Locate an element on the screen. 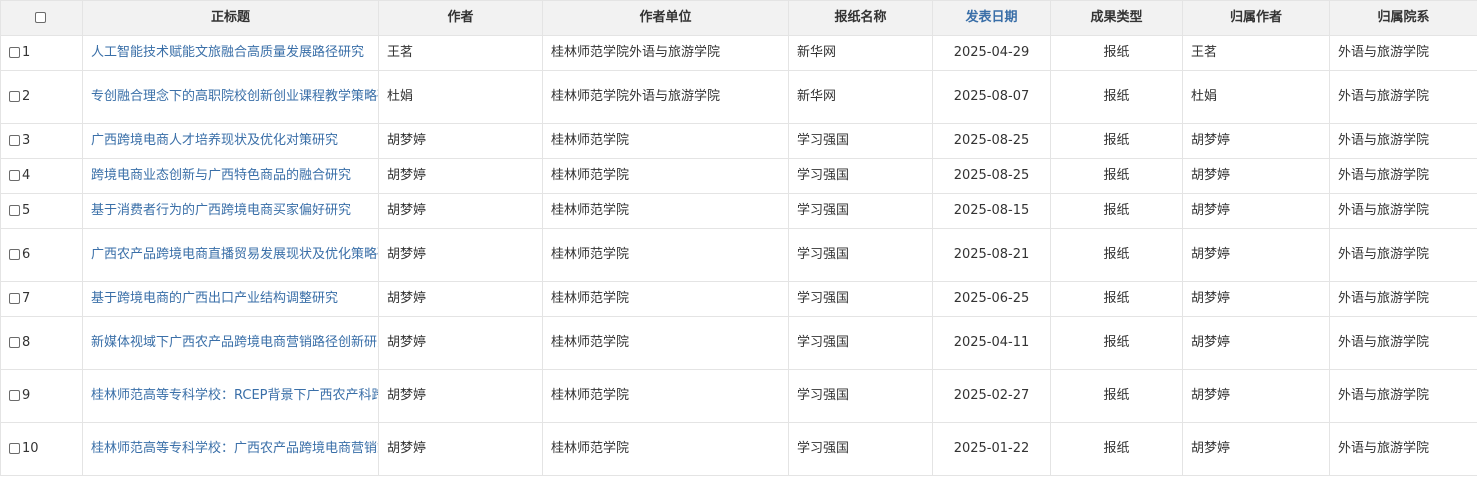 This screenshot has height=483, width=1477. column-header-type: 成果类型 is located at coordinates (1116, 18).